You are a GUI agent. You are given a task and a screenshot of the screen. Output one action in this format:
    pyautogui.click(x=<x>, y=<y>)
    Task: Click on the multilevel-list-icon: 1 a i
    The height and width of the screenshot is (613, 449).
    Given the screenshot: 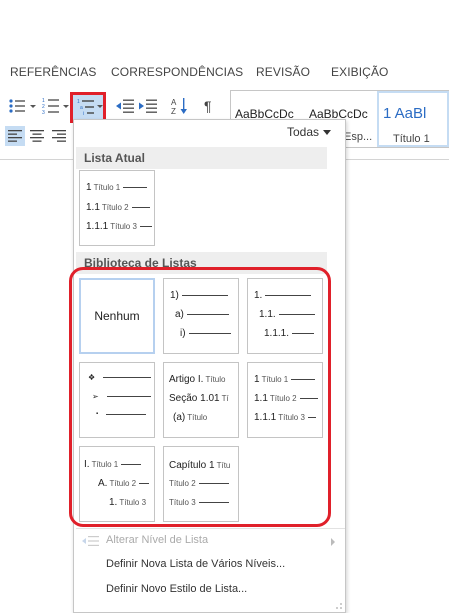 What is the action you would take?
    pyautogui.click(x=85, y=107)
    